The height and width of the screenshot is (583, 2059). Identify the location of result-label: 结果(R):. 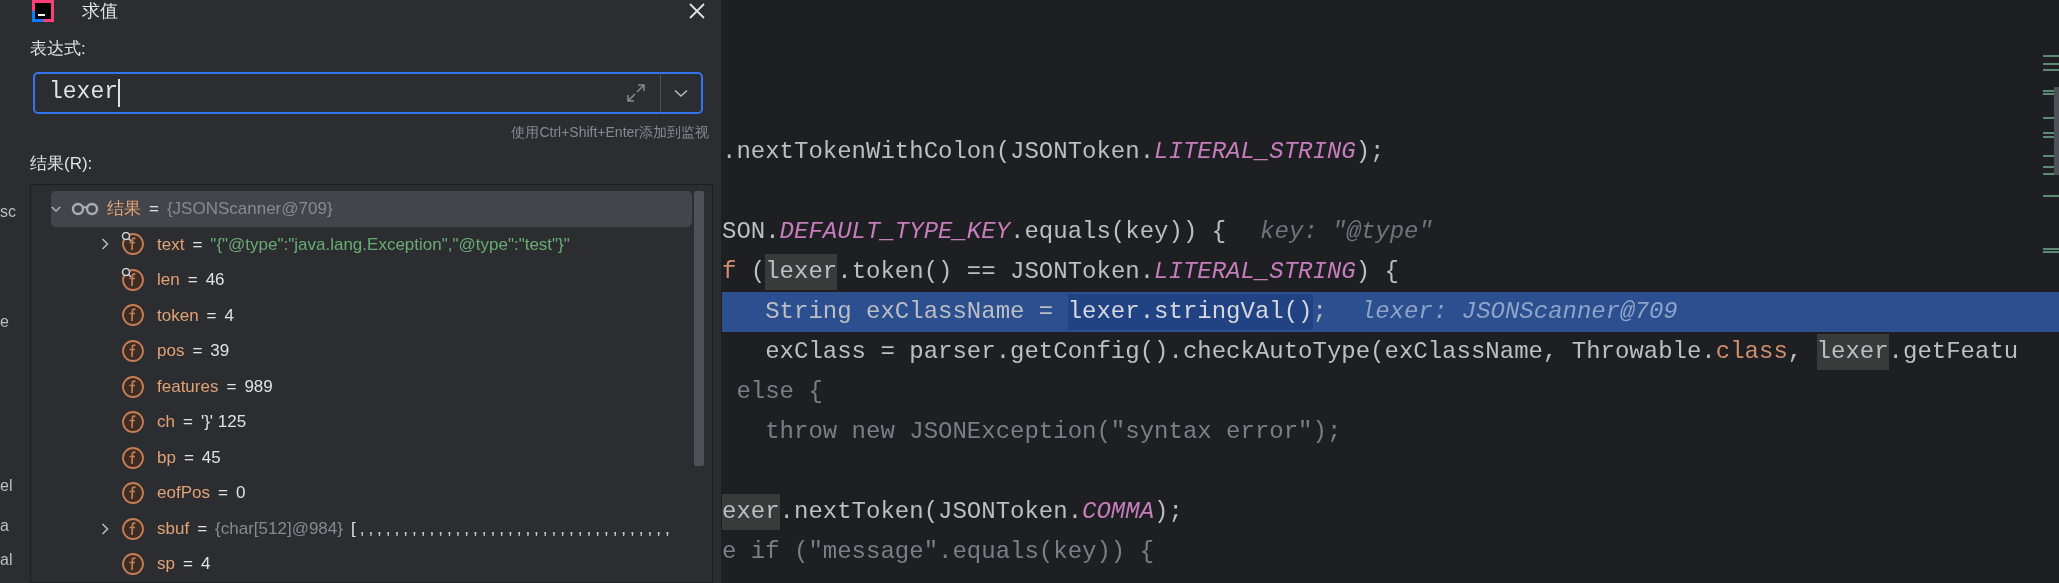
(62, 163).